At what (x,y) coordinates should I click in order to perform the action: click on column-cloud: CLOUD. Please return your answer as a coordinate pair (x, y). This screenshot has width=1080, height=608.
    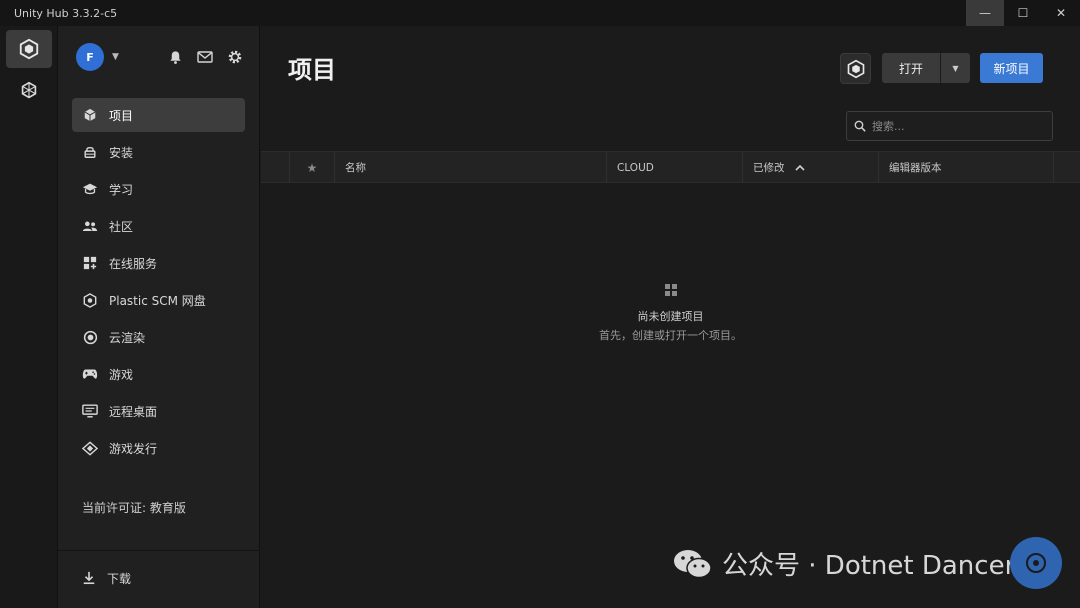
    Looking at the image, I should click on (674, 167).